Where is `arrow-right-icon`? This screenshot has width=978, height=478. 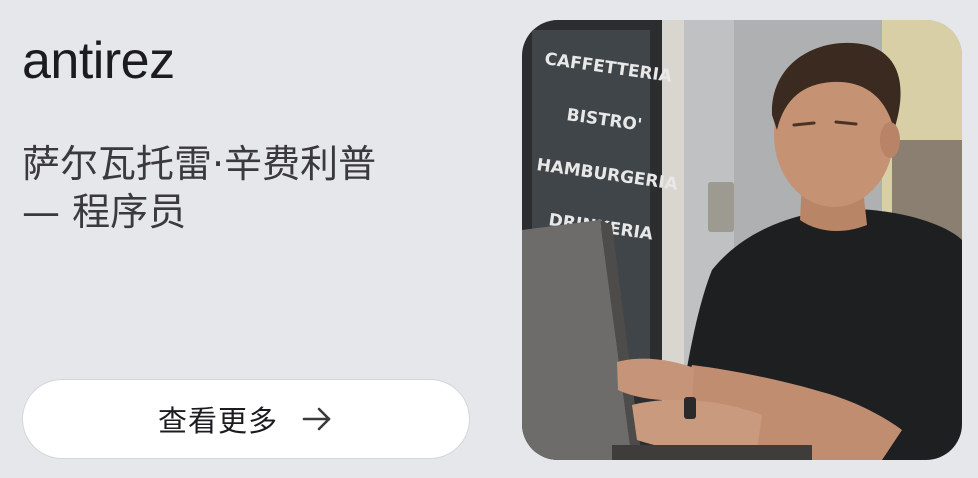 arrow-right-icon is located at coordinates (317, 419).